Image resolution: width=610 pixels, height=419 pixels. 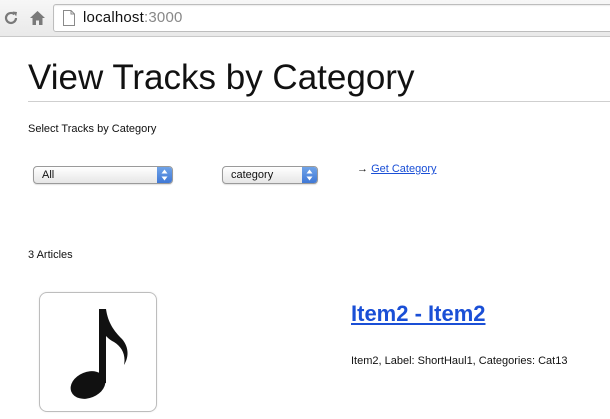 What do you see at coordinates (114, 17) in the screenshot?
I see `url-host: localhost` at bounding box center [114, 17].